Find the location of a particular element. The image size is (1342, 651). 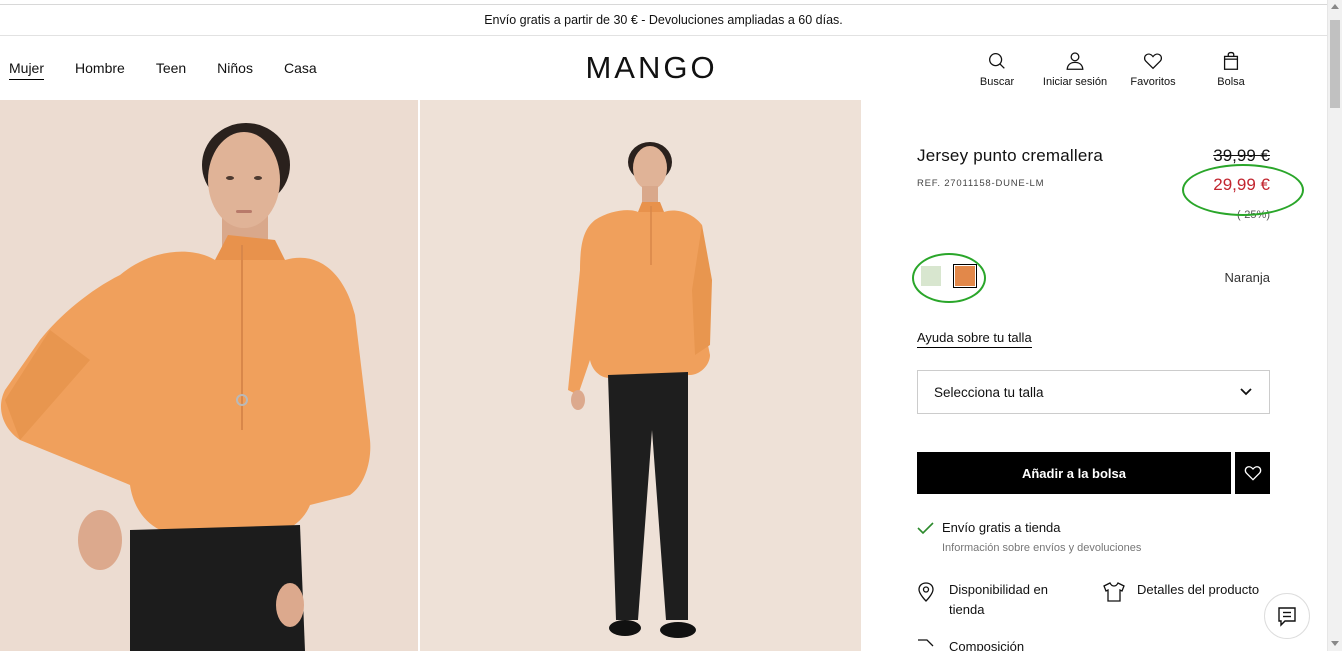

login-button: Iniciar sesión is located at coordinates (1075, 69).